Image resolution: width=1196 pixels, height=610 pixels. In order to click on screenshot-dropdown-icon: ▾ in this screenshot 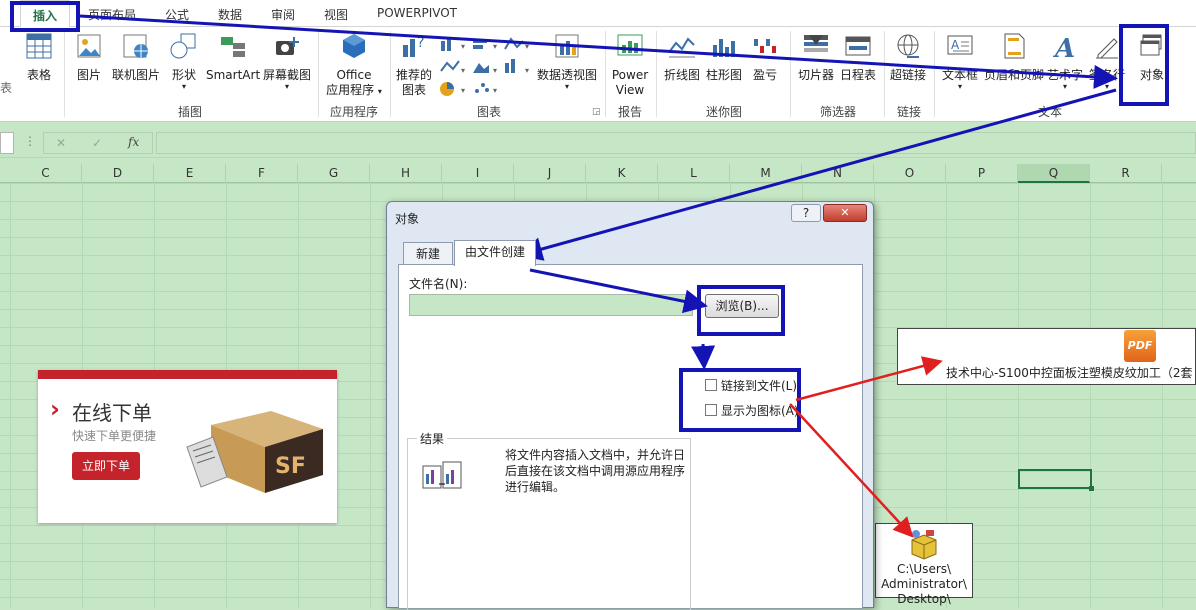, I will do `click(286, 86)`.